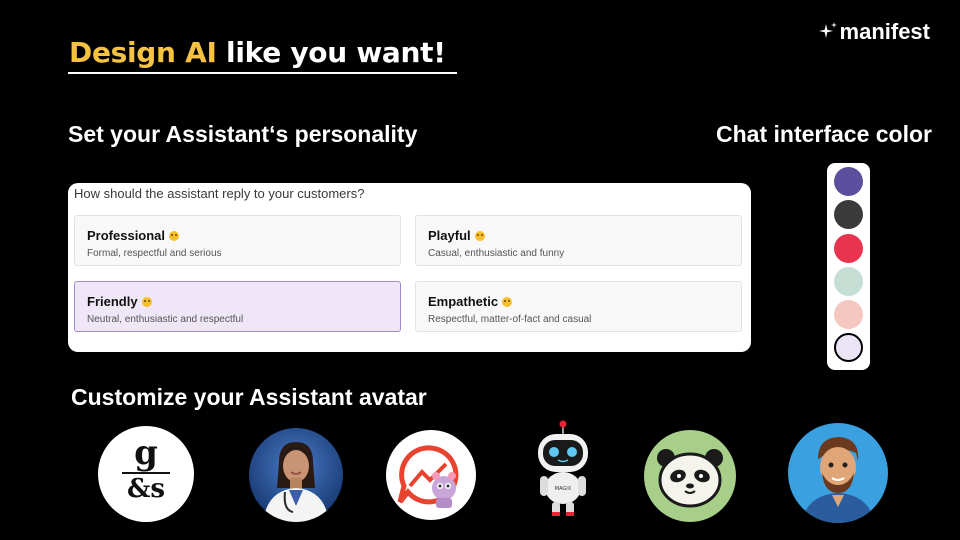 The height and width of the screenshot is (540, 960). Describe the element at coordinates (824, 134) in the screenshot. I see `chat-color-title: Chat interface color` at that location.